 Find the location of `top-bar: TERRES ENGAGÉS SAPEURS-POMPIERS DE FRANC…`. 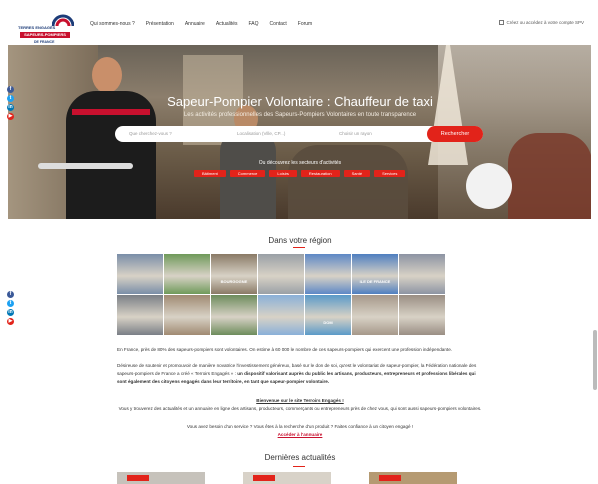

top-bar: TERRES ENGAGÉS SAPEURS-POMPIERS DE FRANC… is located at coordinates (300, 27).